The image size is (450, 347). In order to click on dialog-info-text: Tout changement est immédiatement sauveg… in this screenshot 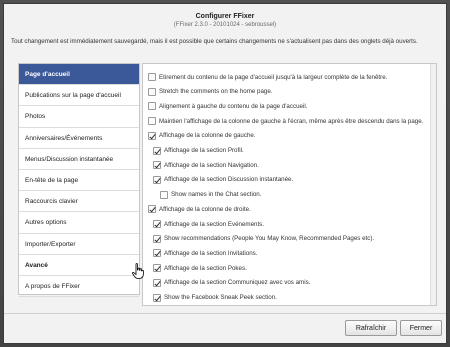, I will do `click(214, 41)`.